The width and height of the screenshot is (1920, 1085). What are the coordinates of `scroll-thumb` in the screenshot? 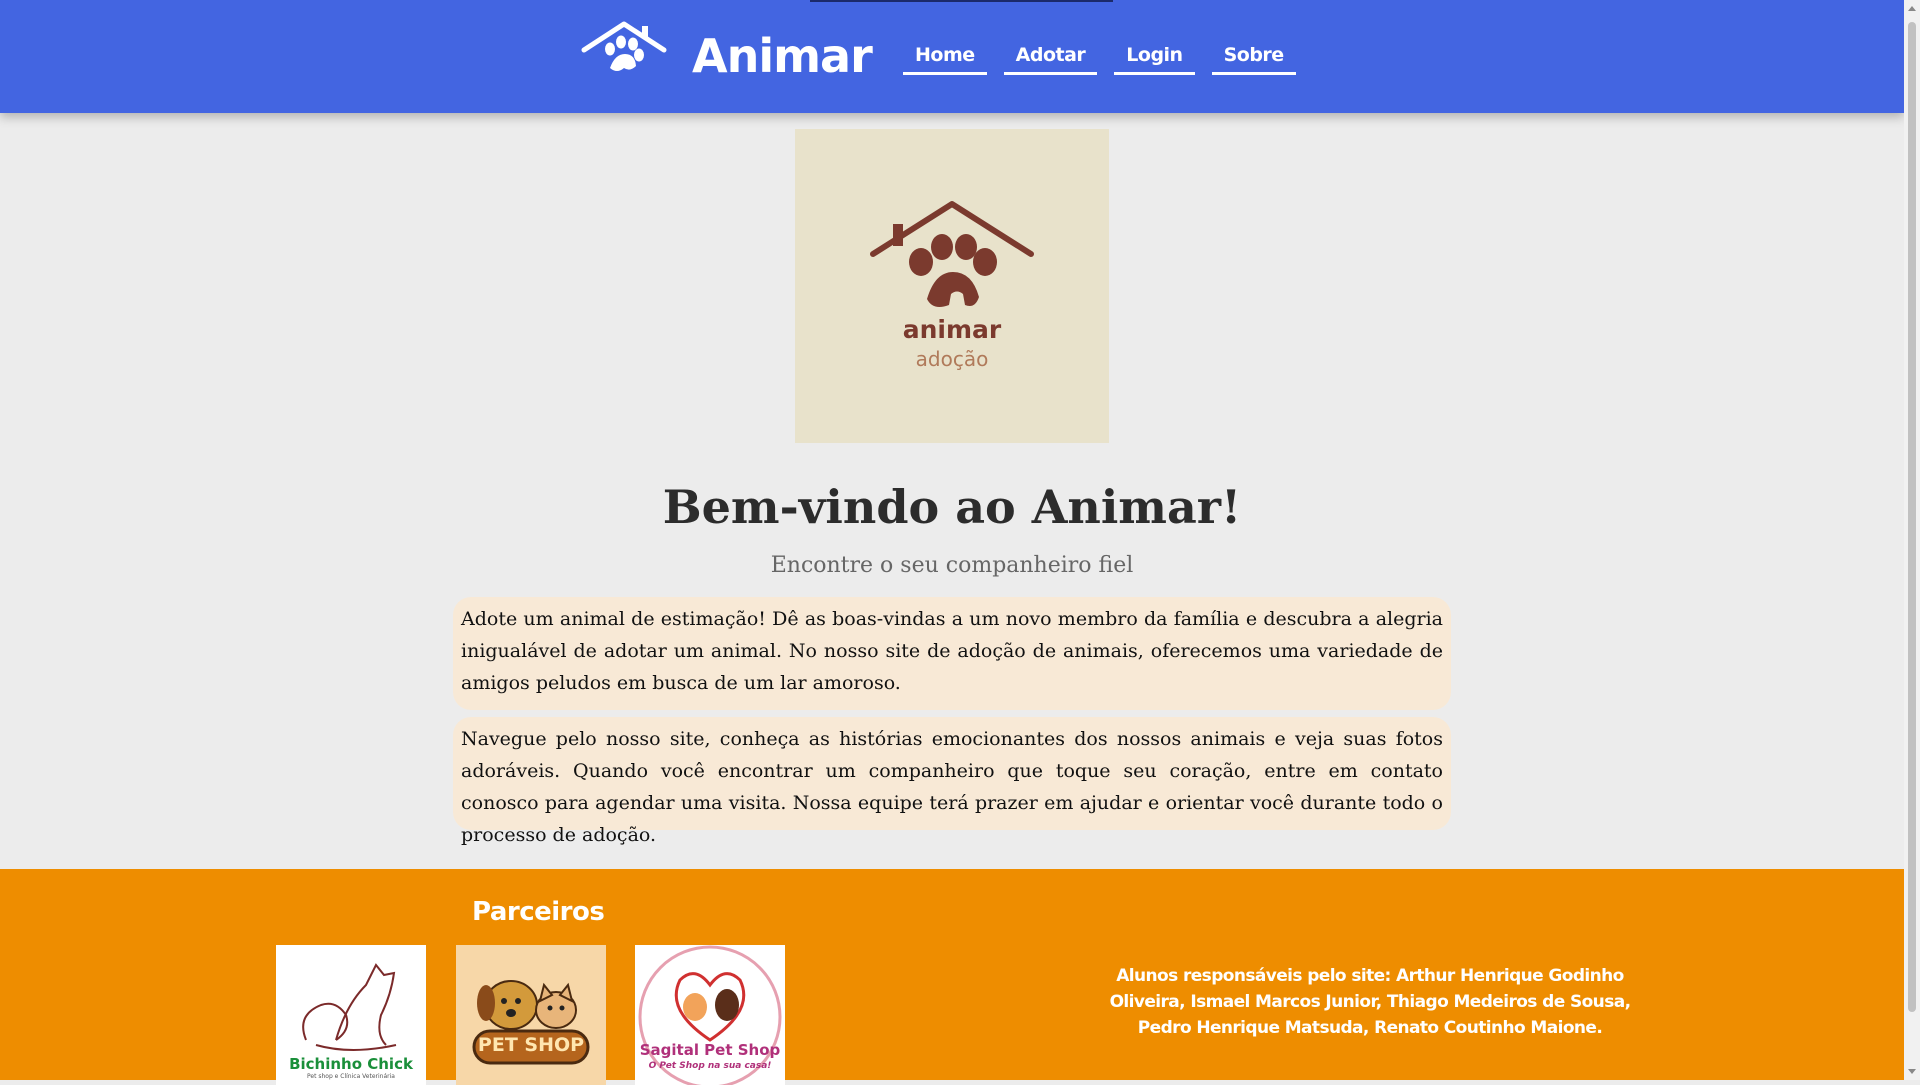 It's located at (1912, 517).